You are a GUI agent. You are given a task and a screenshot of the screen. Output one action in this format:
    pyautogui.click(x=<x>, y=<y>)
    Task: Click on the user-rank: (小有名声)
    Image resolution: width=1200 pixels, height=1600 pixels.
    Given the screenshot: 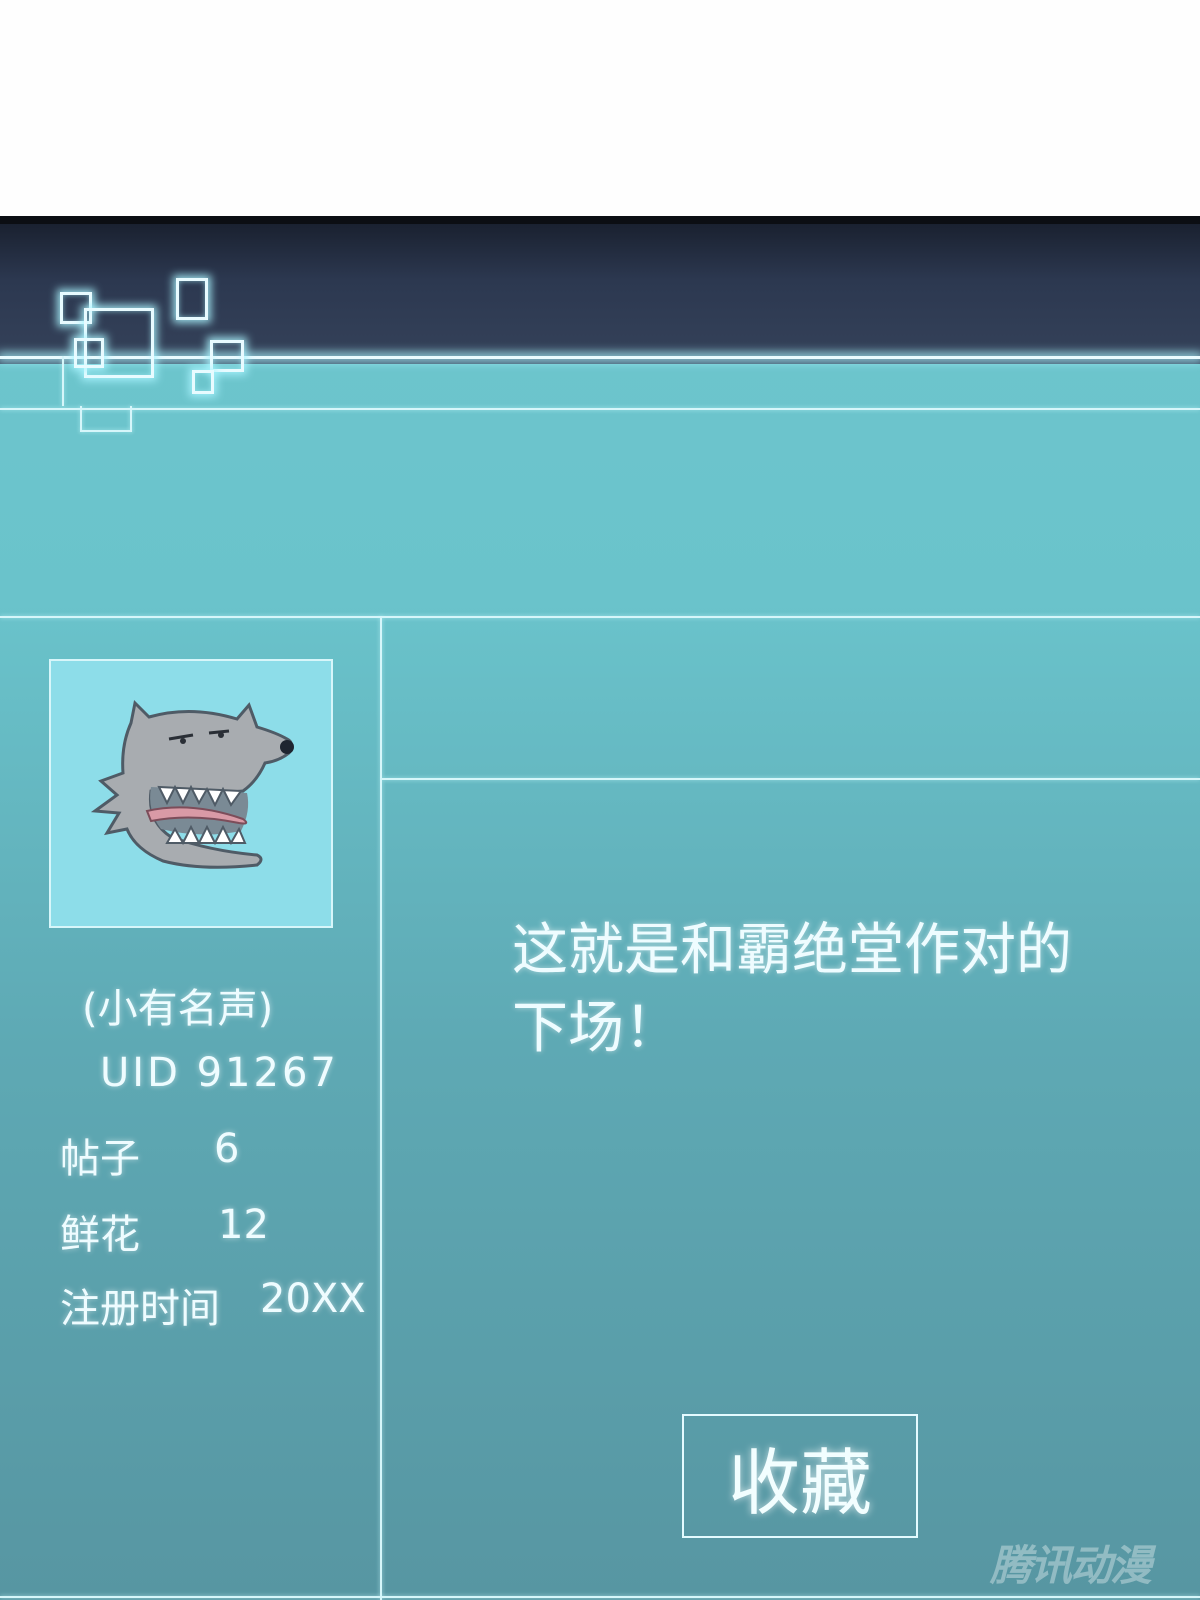 What is the action you would take?
    pyautogui.click(x=178, y=1009)
    